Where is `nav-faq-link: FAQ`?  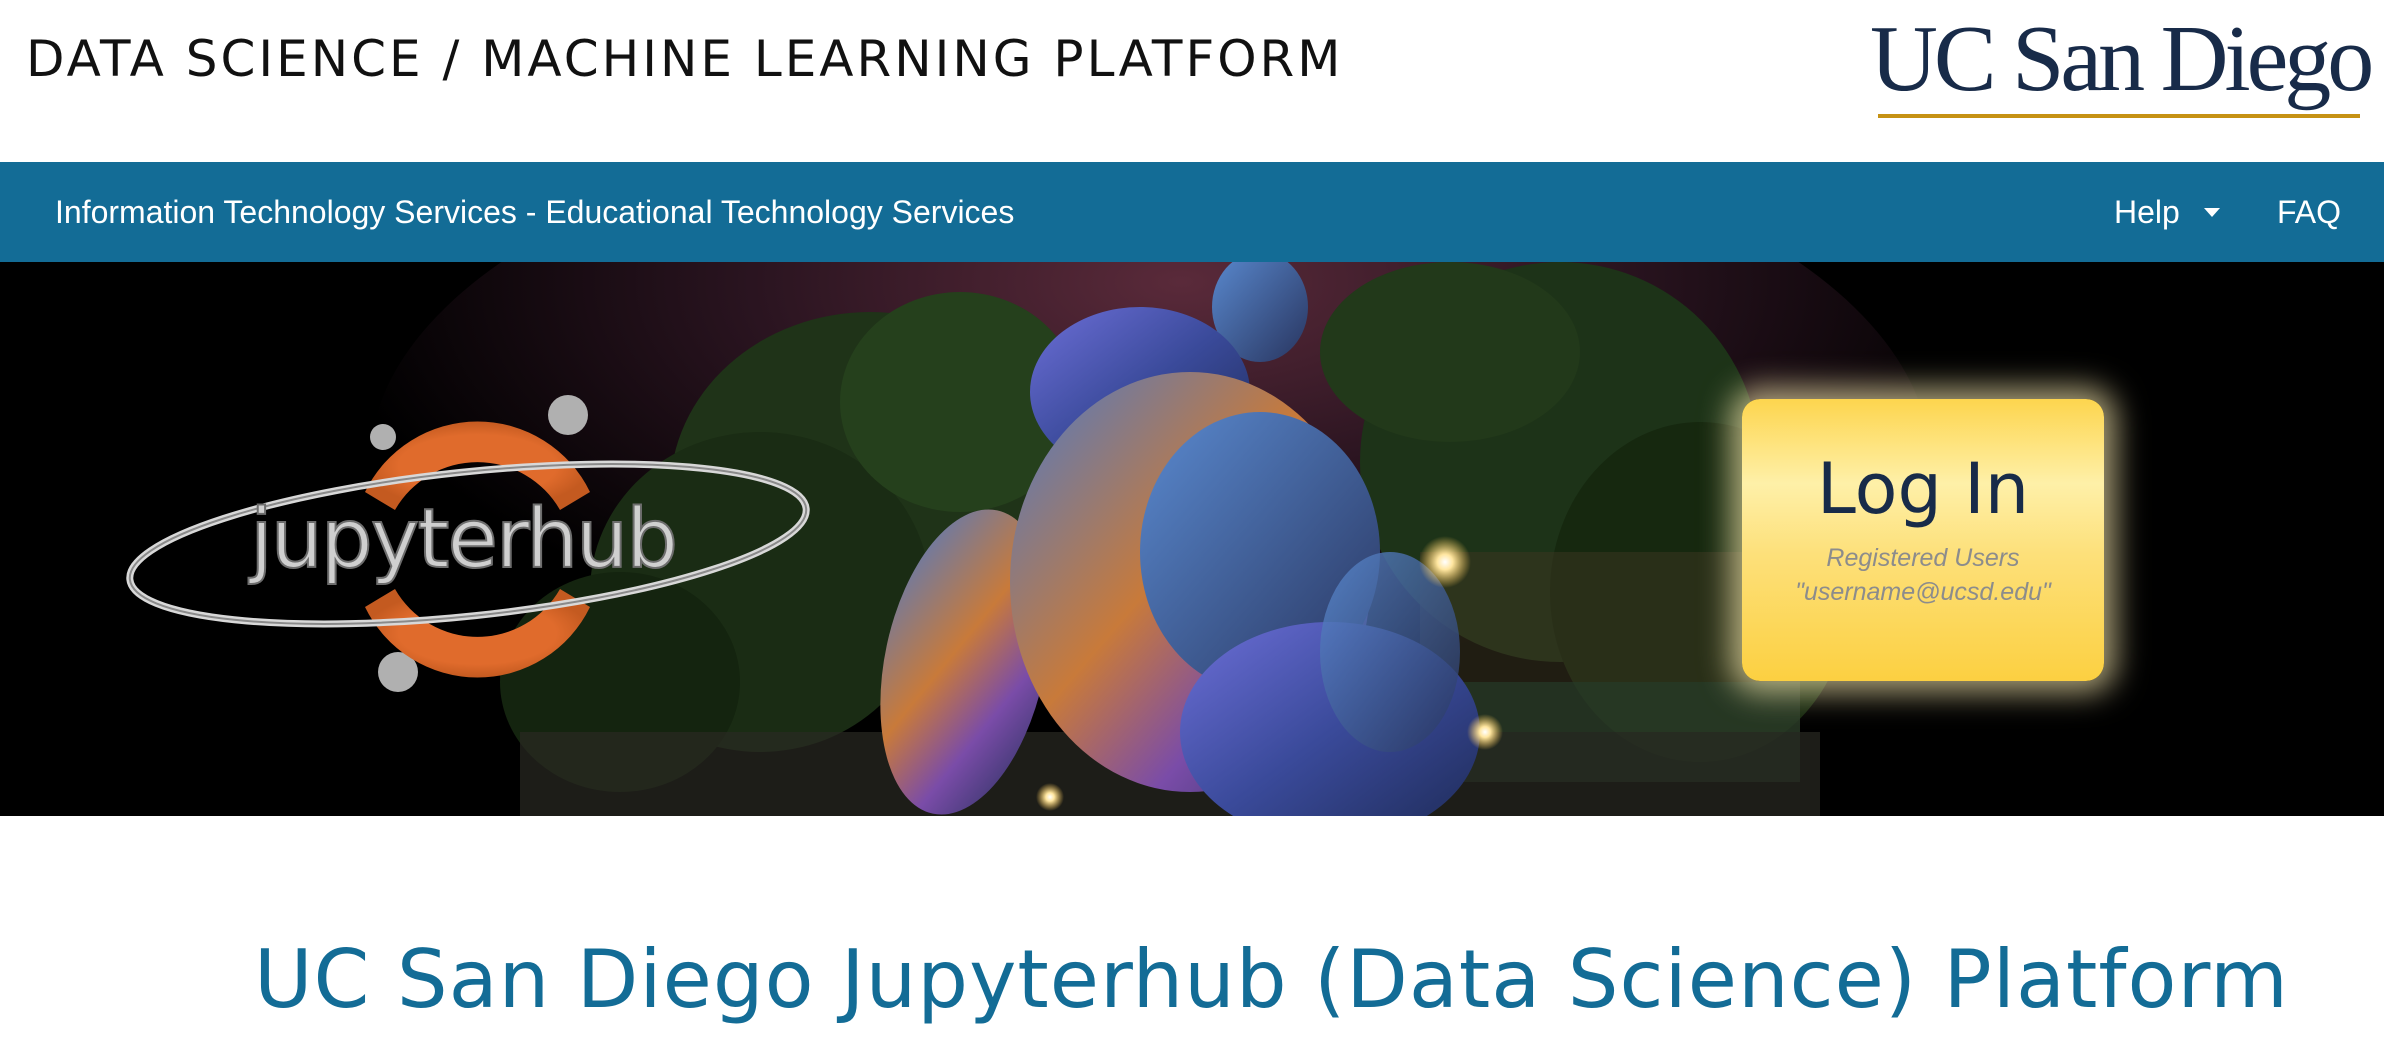
nav-faq-link: FAQ is located at coordinates (2309, 212).